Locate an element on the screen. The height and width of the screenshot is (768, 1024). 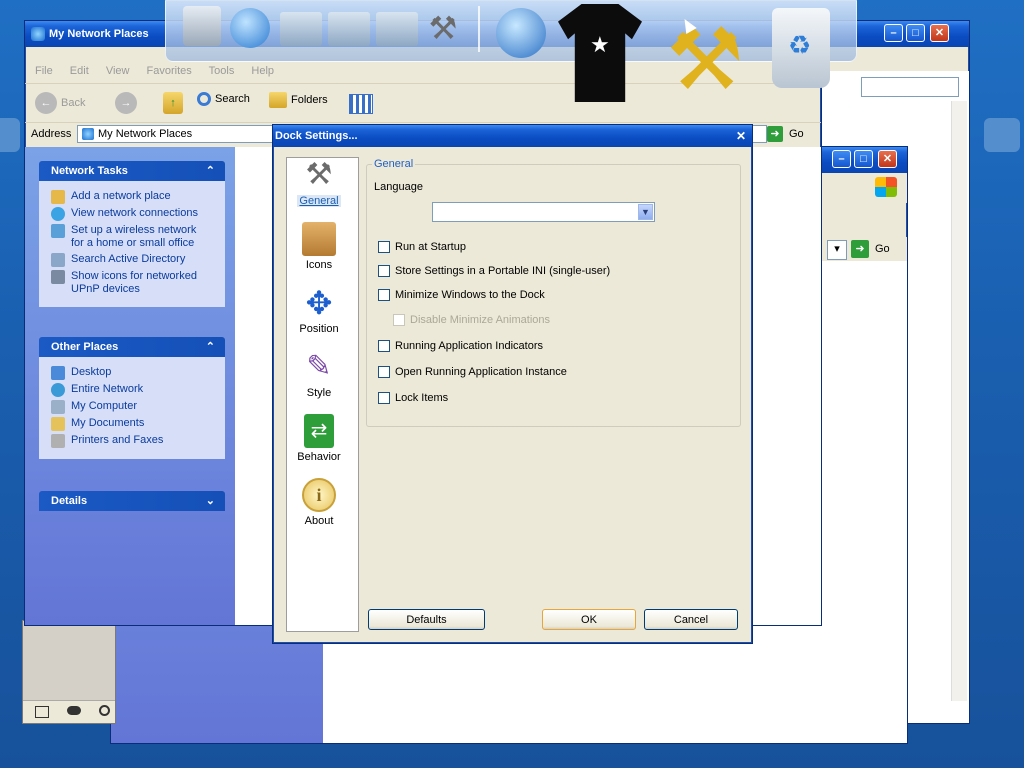
my-computer-icon is located at coordinates (58, 407).